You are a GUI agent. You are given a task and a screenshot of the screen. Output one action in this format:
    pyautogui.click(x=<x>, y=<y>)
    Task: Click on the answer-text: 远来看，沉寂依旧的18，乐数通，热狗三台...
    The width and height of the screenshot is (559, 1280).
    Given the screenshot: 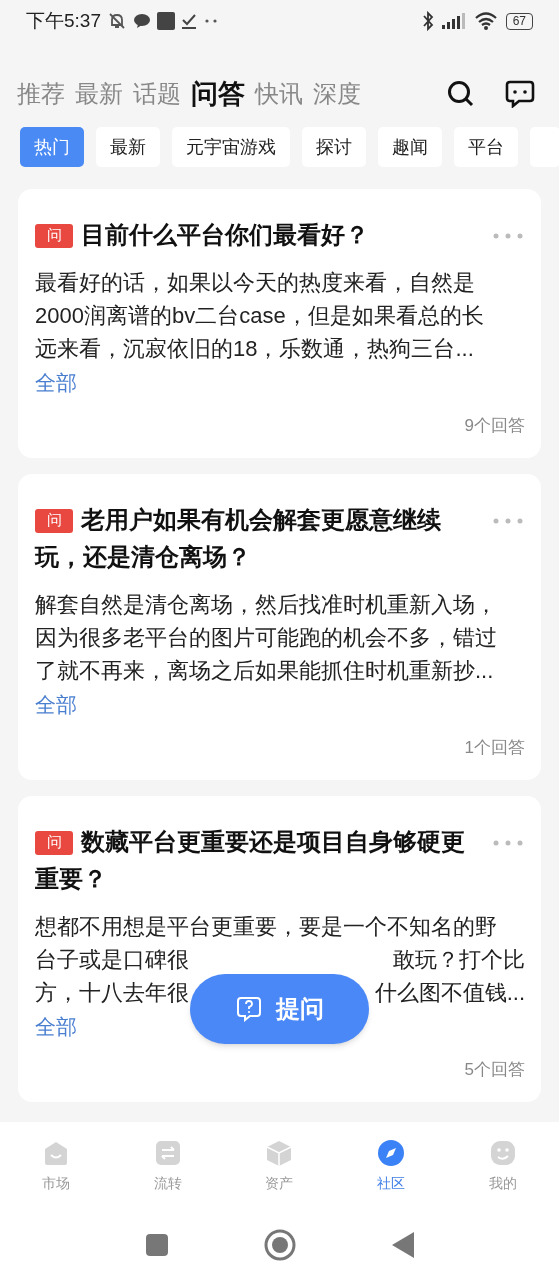 What is the action you would take?
    pyautogui.click(x=254, y=349)
    